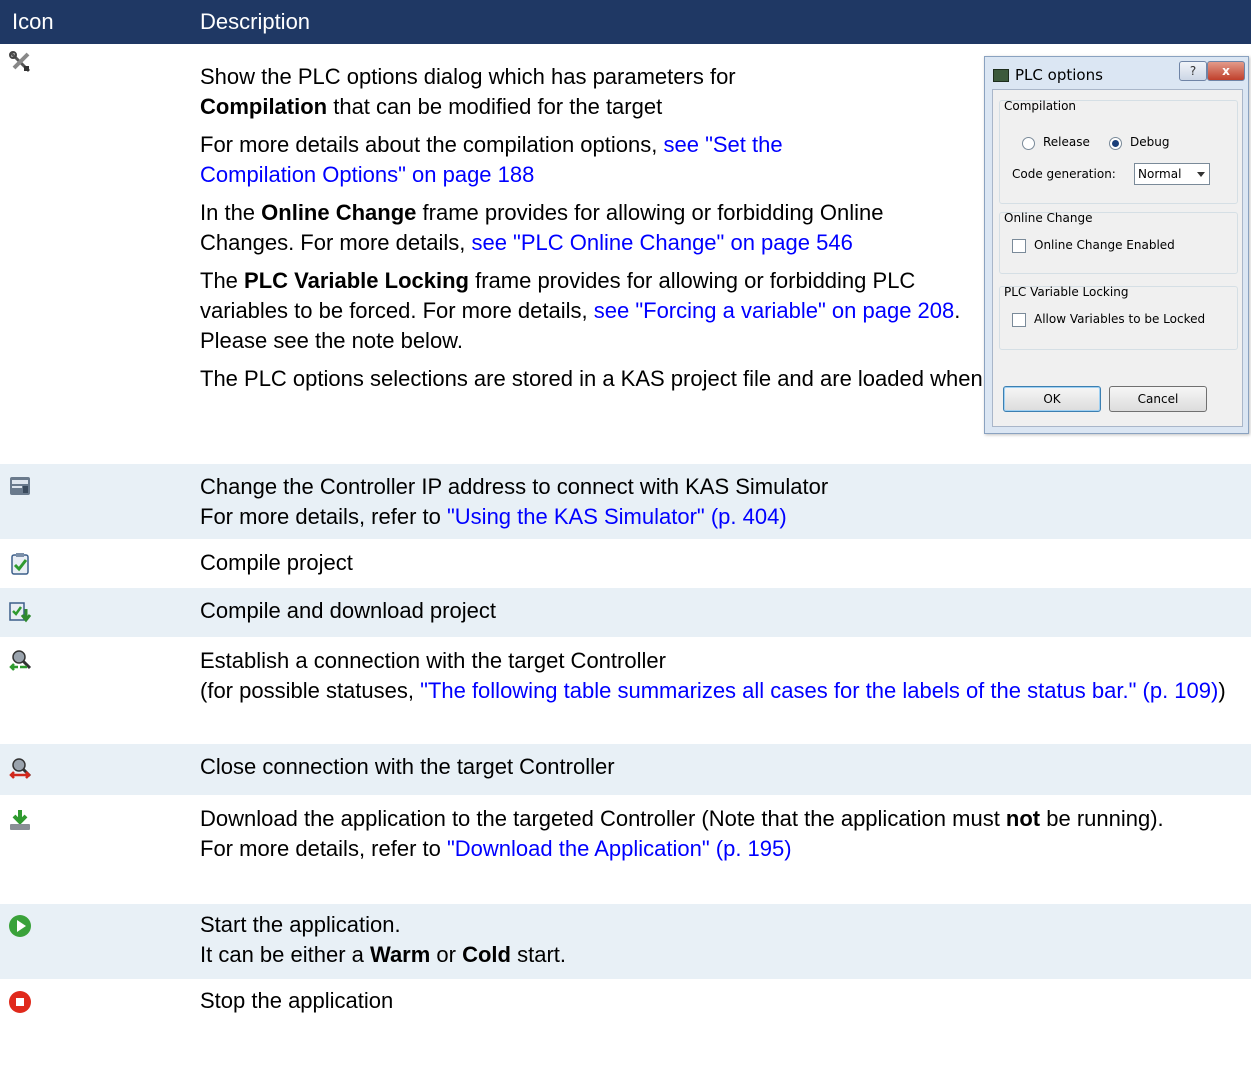  What do you see at coordinates (264, 106) in the screenshot?
I see `compilation-term: Compilation` at bounding box center [264, 106].